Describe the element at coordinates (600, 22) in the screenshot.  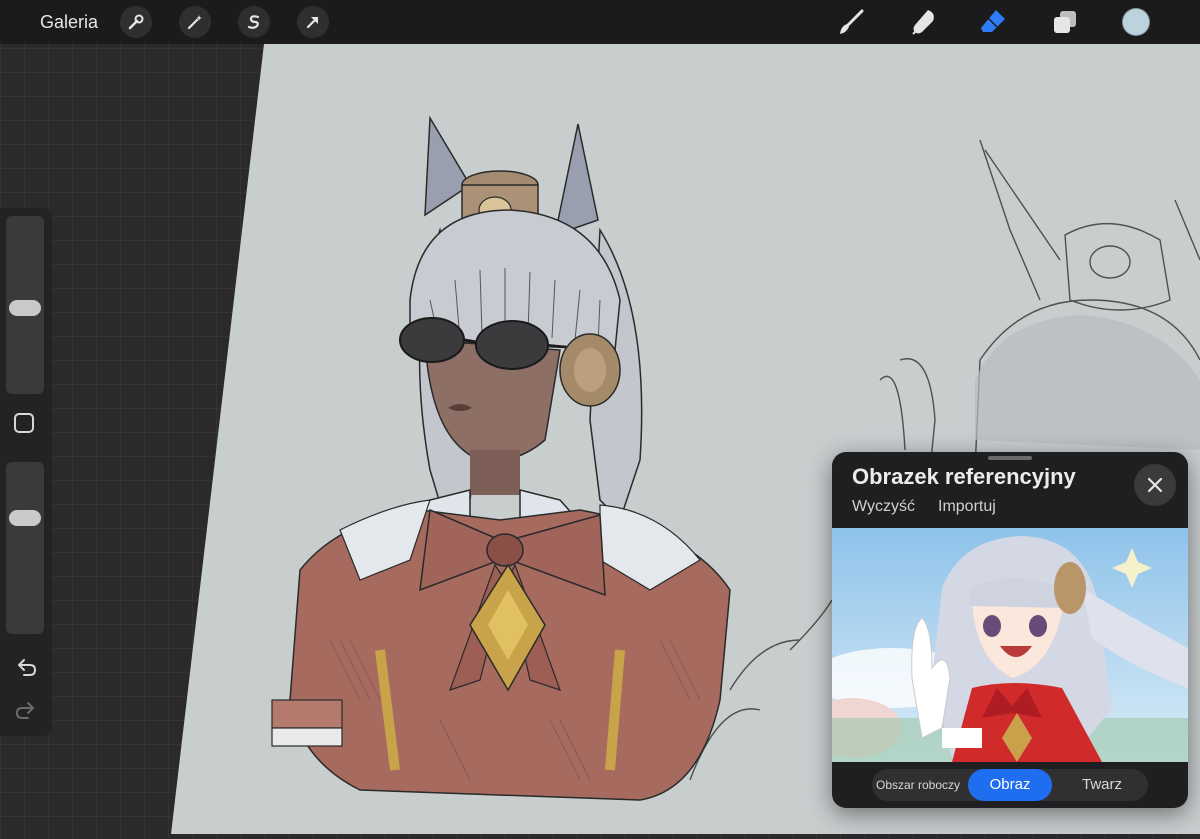
I see `top-toolbar: Galeria` at that location.